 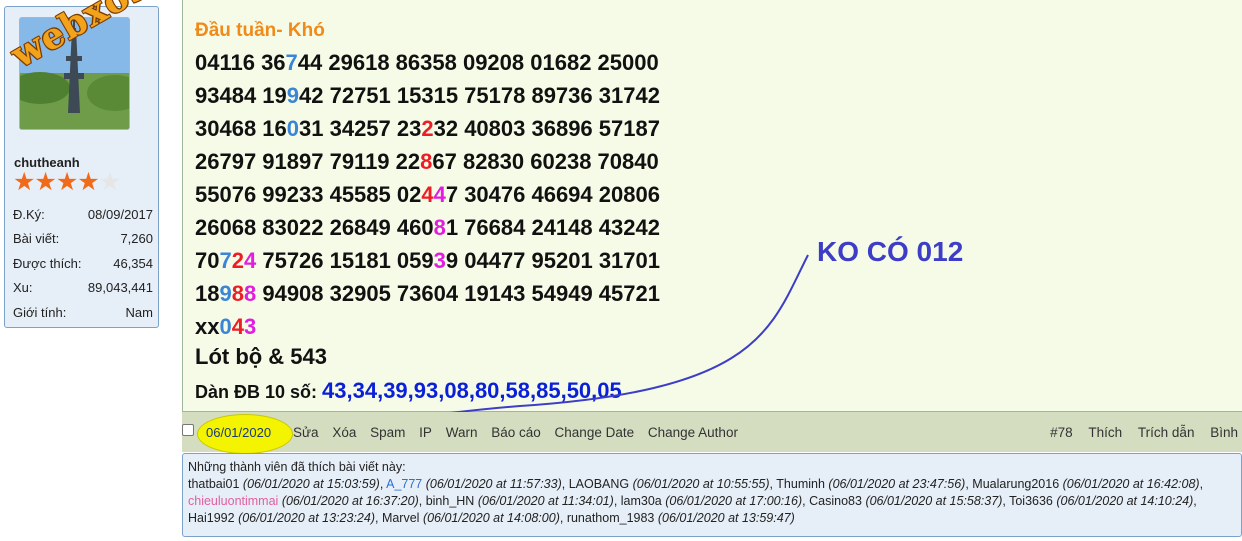 What do you see at coordinates (897, 484) in the screenshot?
I see `like-timestamp: (06/01/2020 at 23:47:56)` at bounding box center [897, 484].